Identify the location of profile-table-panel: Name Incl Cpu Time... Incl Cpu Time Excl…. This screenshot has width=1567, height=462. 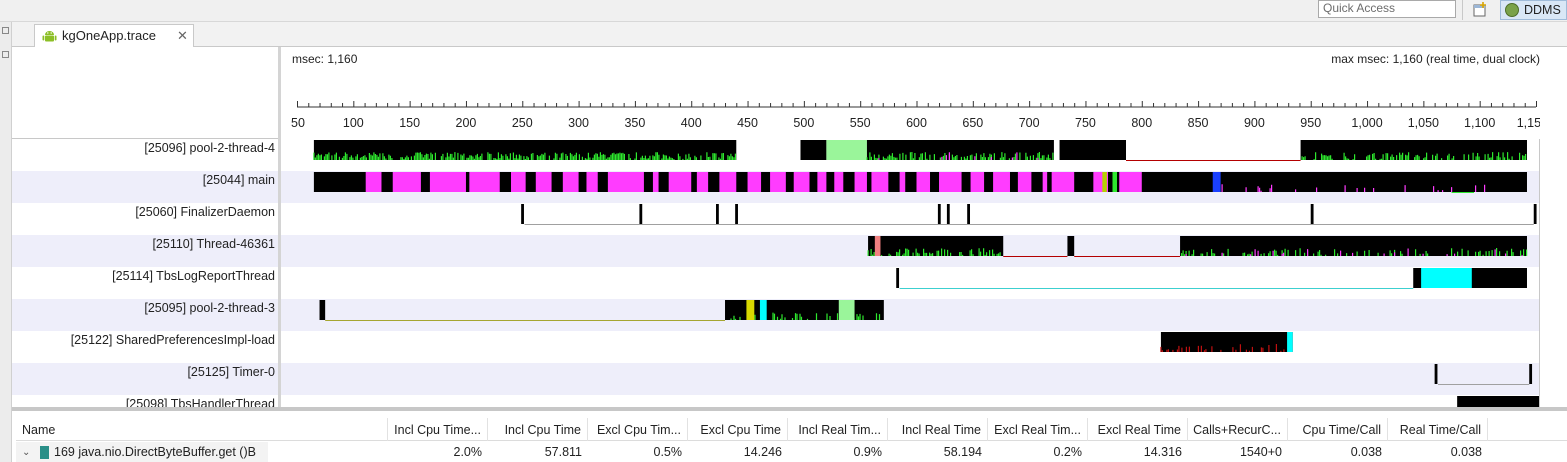
(789, 434).